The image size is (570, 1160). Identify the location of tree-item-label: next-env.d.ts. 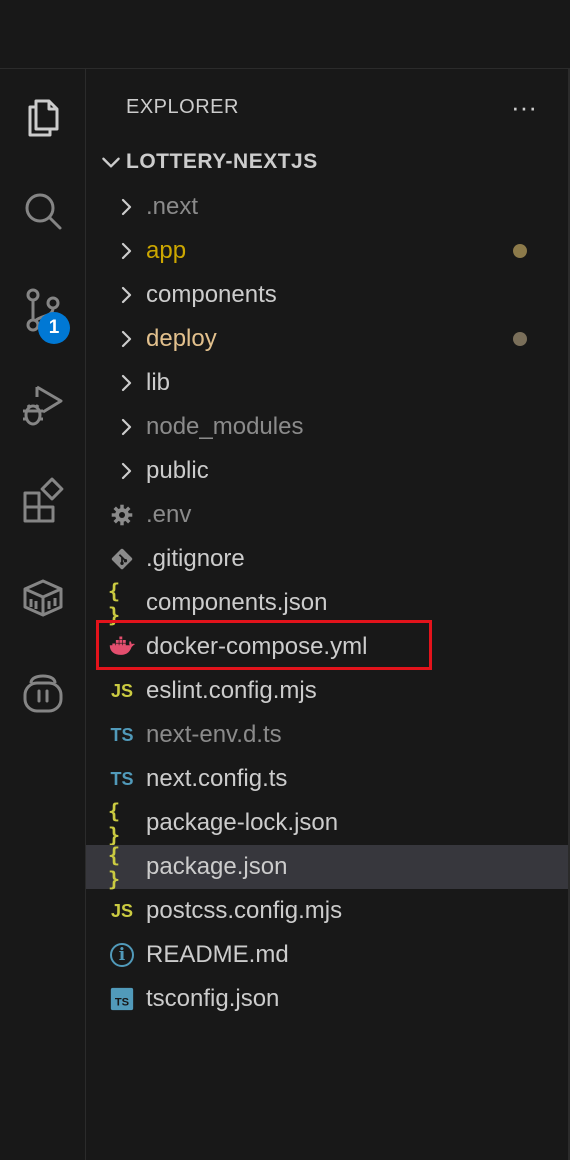
(214, 734).